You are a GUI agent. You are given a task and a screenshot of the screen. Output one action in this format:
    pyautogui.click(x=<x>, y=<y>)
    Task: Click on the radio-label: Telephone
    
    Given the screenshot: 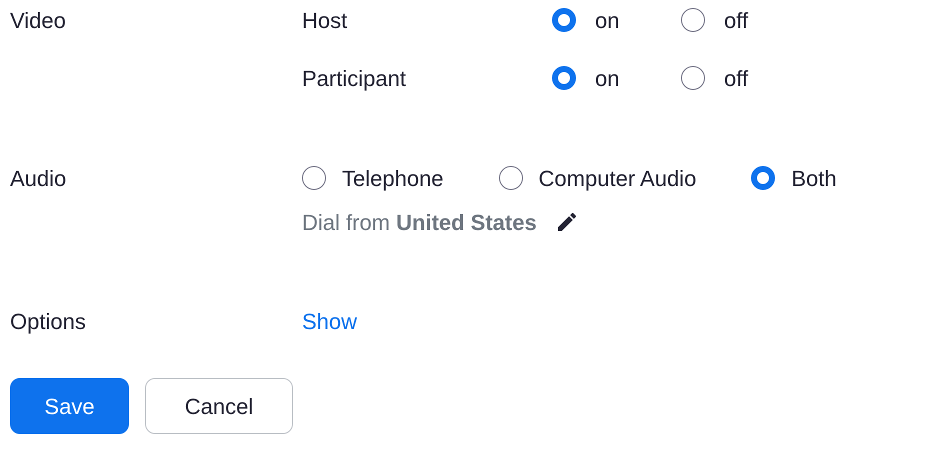 What is the action you would take?
    pyautogui.click(x=393, y=178)
    